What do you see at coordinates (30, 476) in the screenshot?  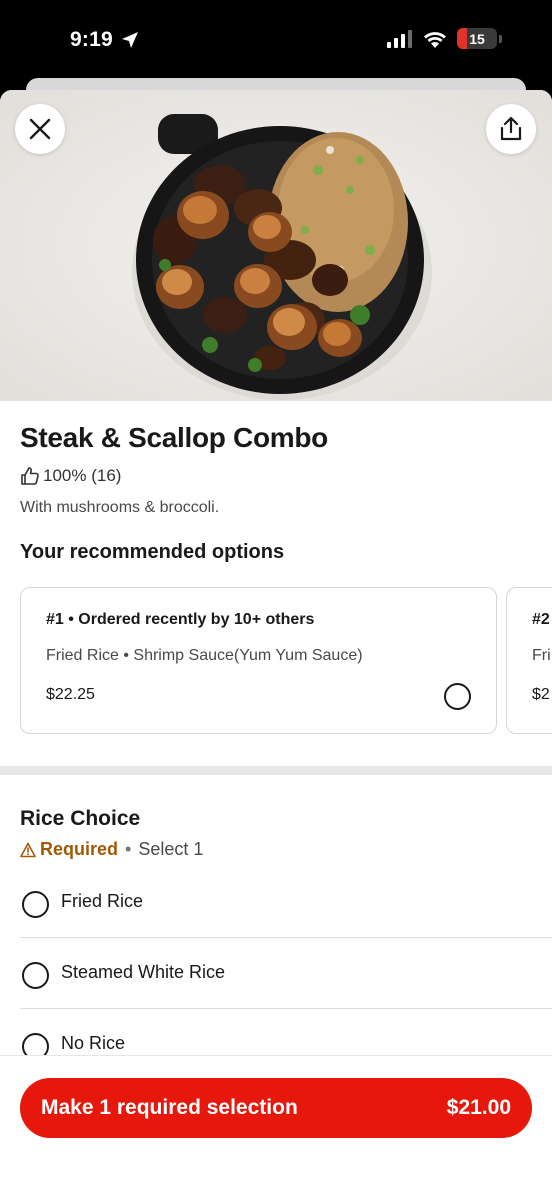 I see `thumbs-up-icon` at bounding box center [30, 476].